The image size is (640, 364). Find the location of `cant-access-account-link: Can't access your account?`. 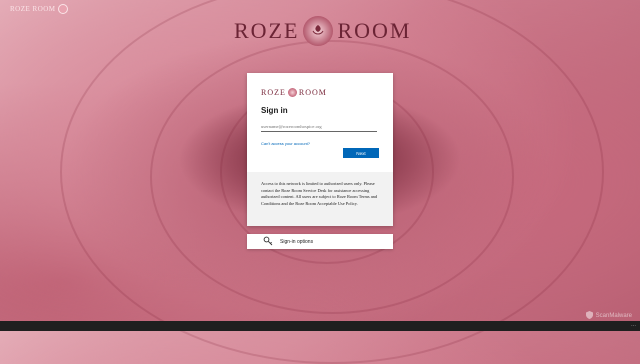

cant-access-account-link: Can't access your account? is located at coordinates (320, 143).